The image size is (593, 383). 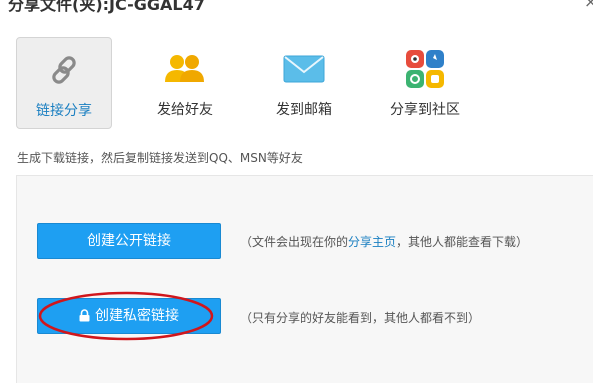 I want to click on tab-share-community: 分享到社区, so click(x=425, y=83).